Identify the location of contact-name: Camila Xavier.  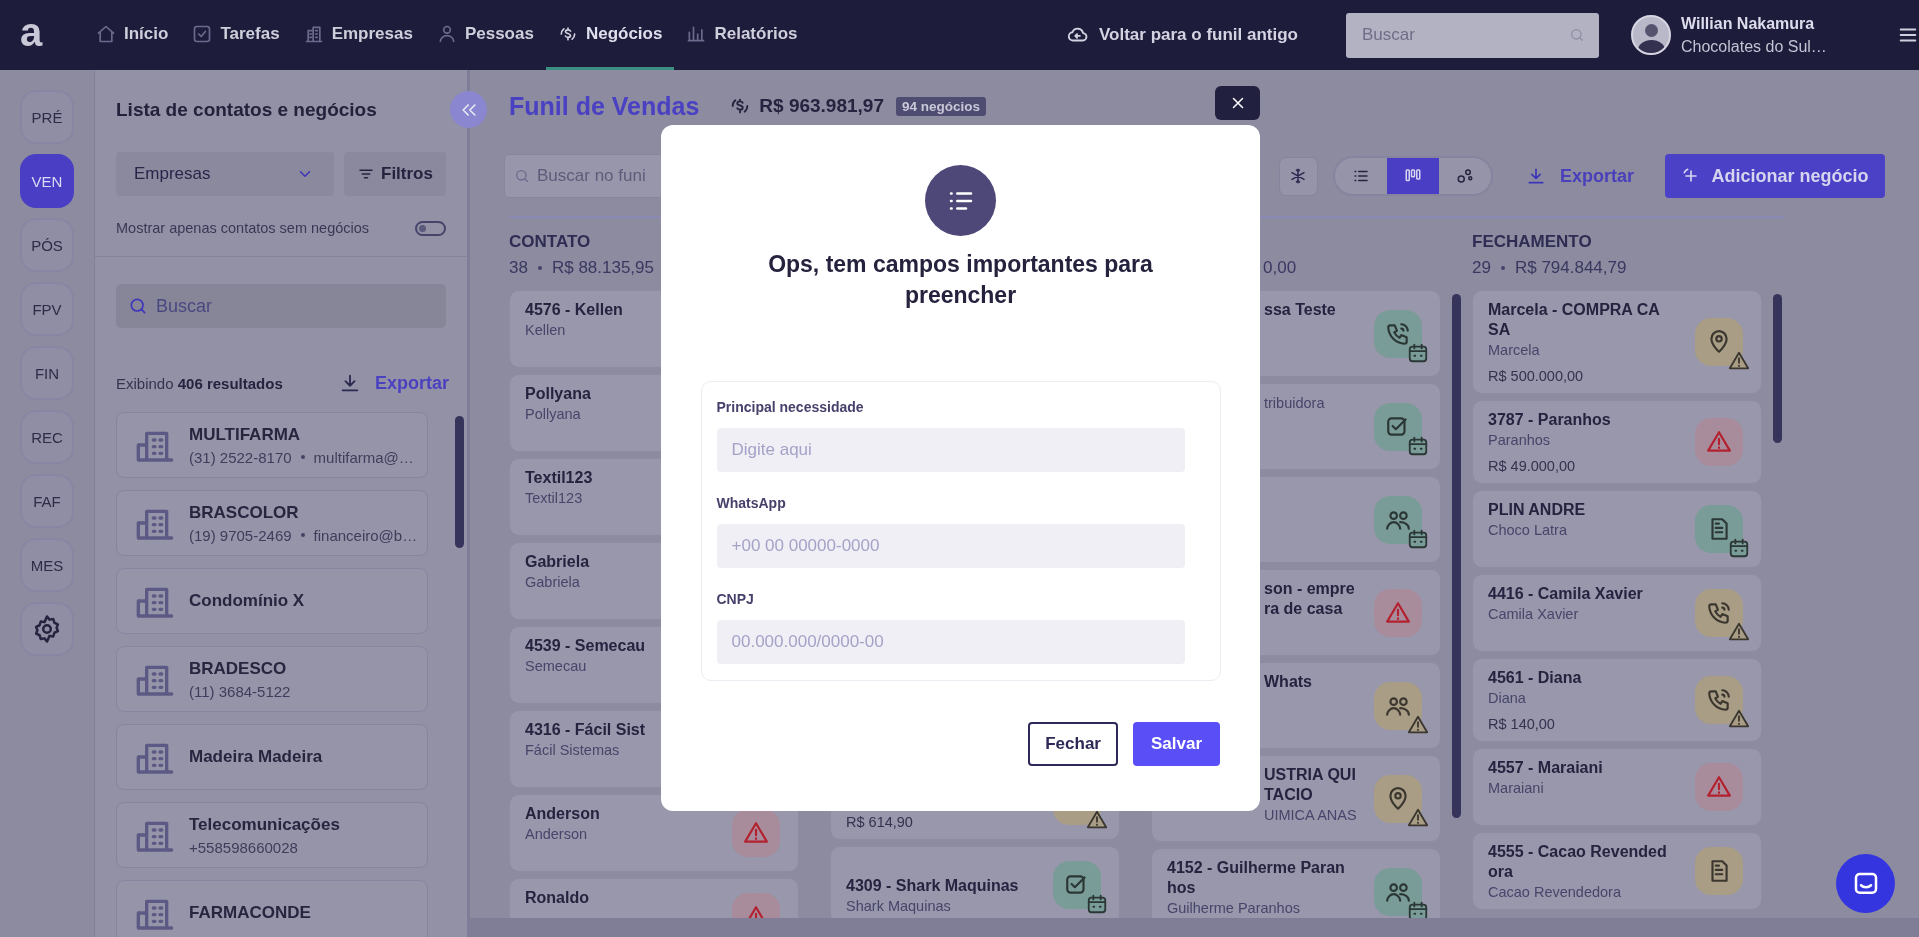
(1533, 614).